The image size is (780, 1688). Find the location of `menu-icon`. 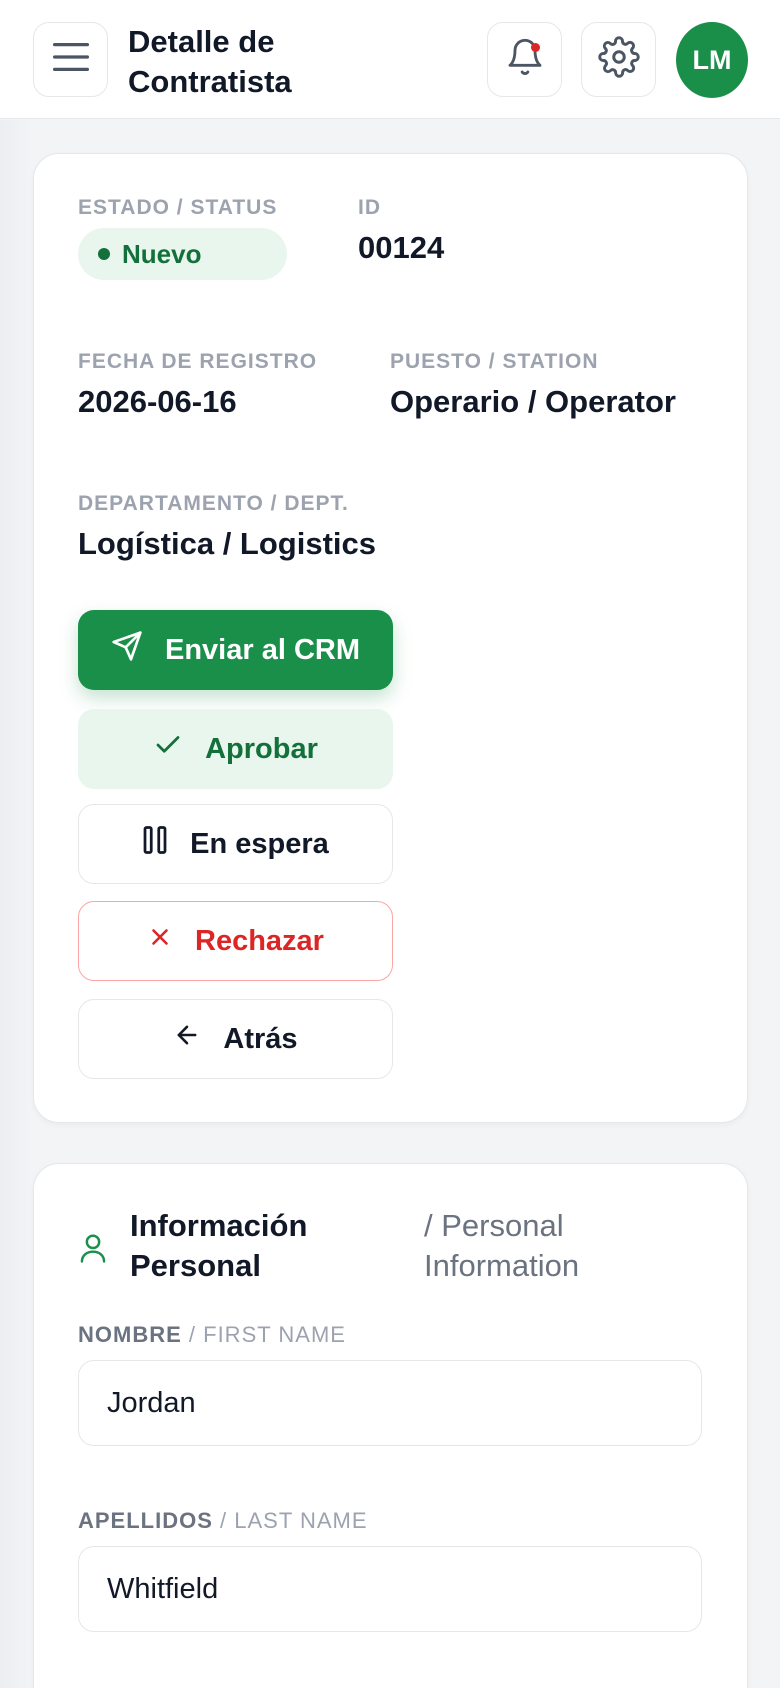

menu-icon is located at coordinates (71, 59).